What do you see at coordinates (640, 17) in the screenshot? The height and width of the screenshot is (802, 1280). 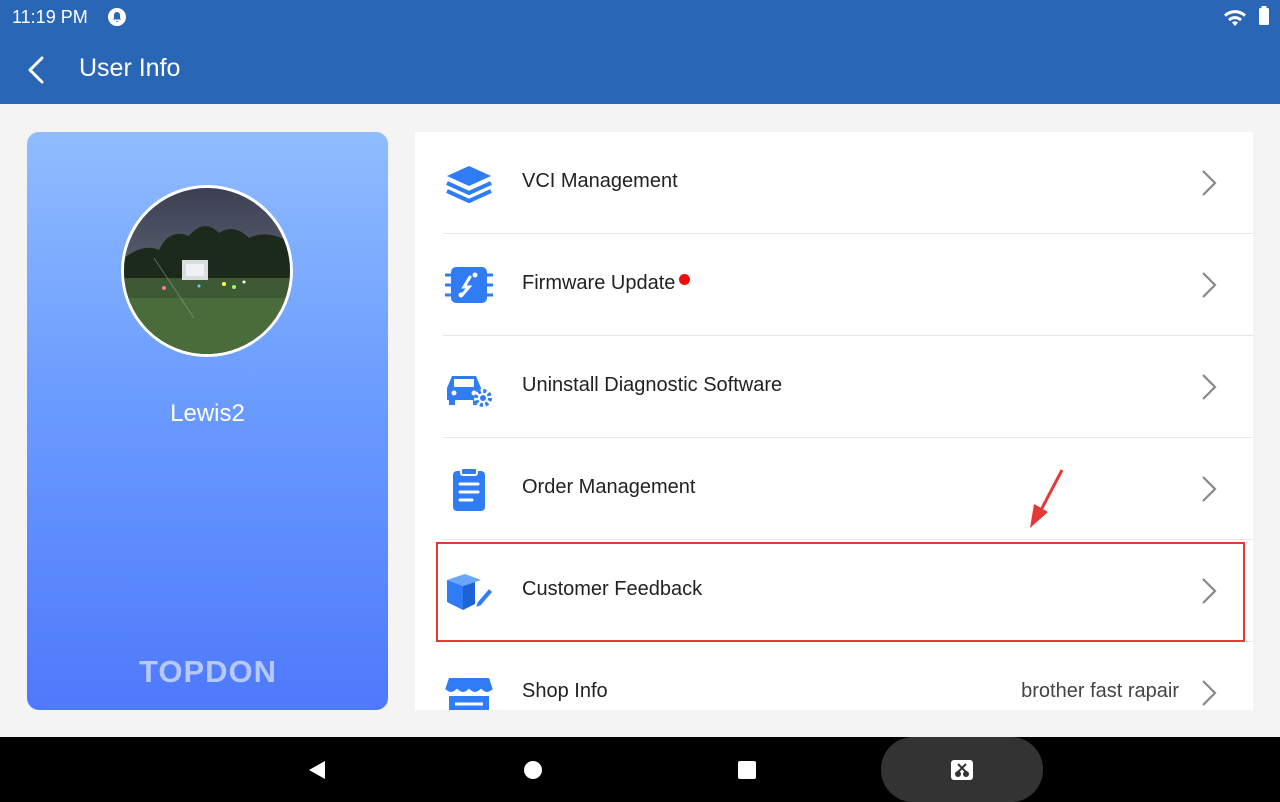 I see `status-bar: 11:19 PM` at bounding box center [640, 17].